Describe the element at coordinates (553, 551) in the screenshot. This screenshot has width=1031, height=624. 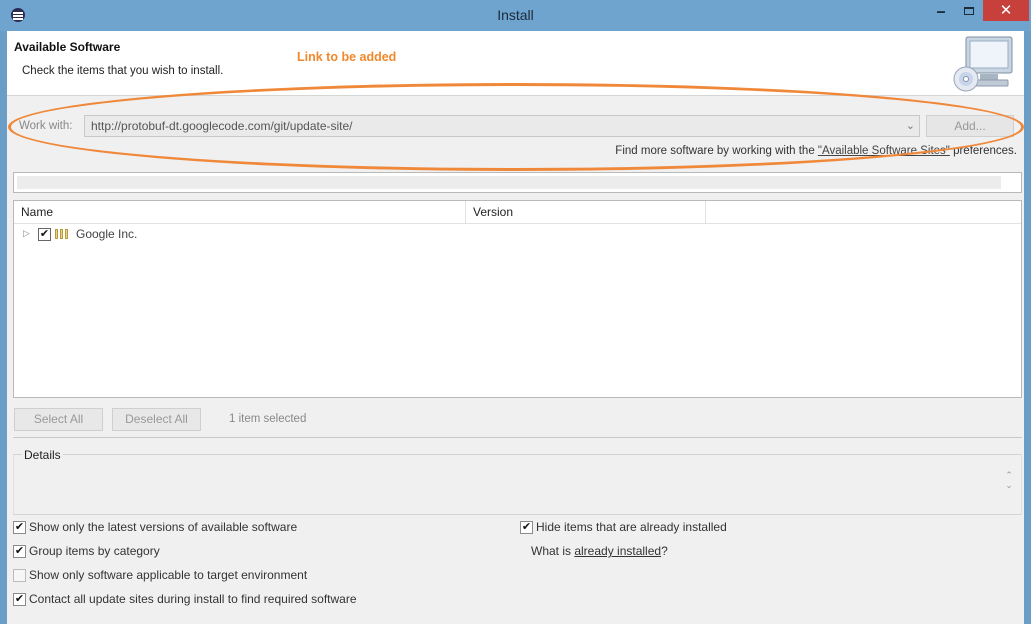
I see `what-is-prefix: What is` at that location.